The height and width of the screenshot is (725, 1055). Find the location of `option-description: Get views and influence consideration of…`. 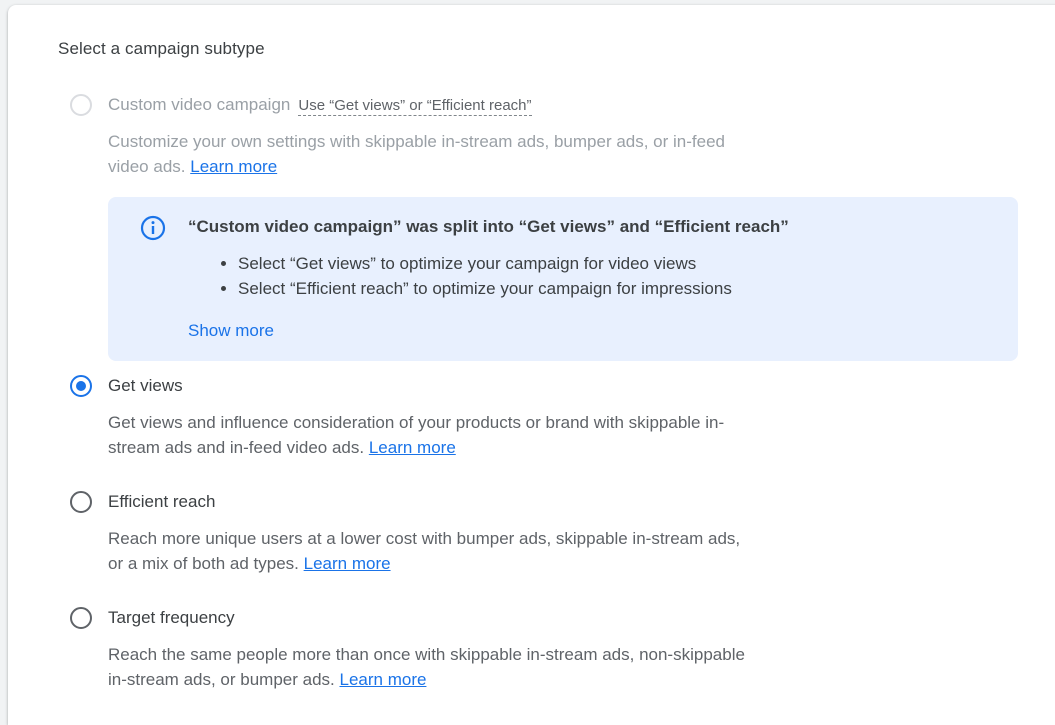

option-description: Get views and influence consideration of… is located at coordinates (428, 435).